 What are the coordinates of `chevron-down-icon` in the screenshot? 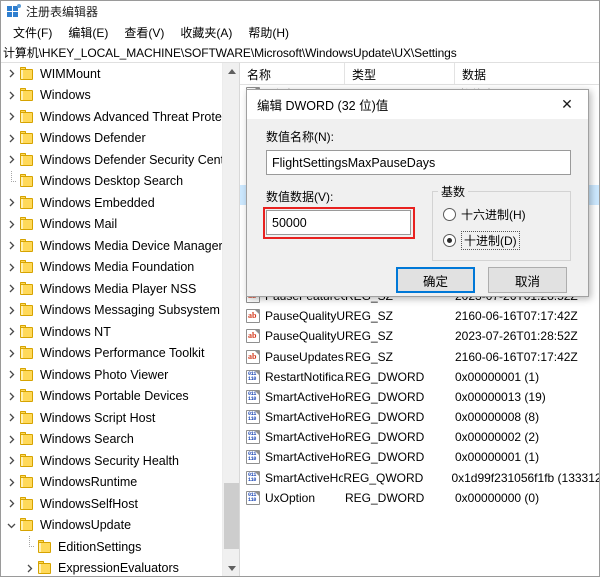 It's located at (11, 525).